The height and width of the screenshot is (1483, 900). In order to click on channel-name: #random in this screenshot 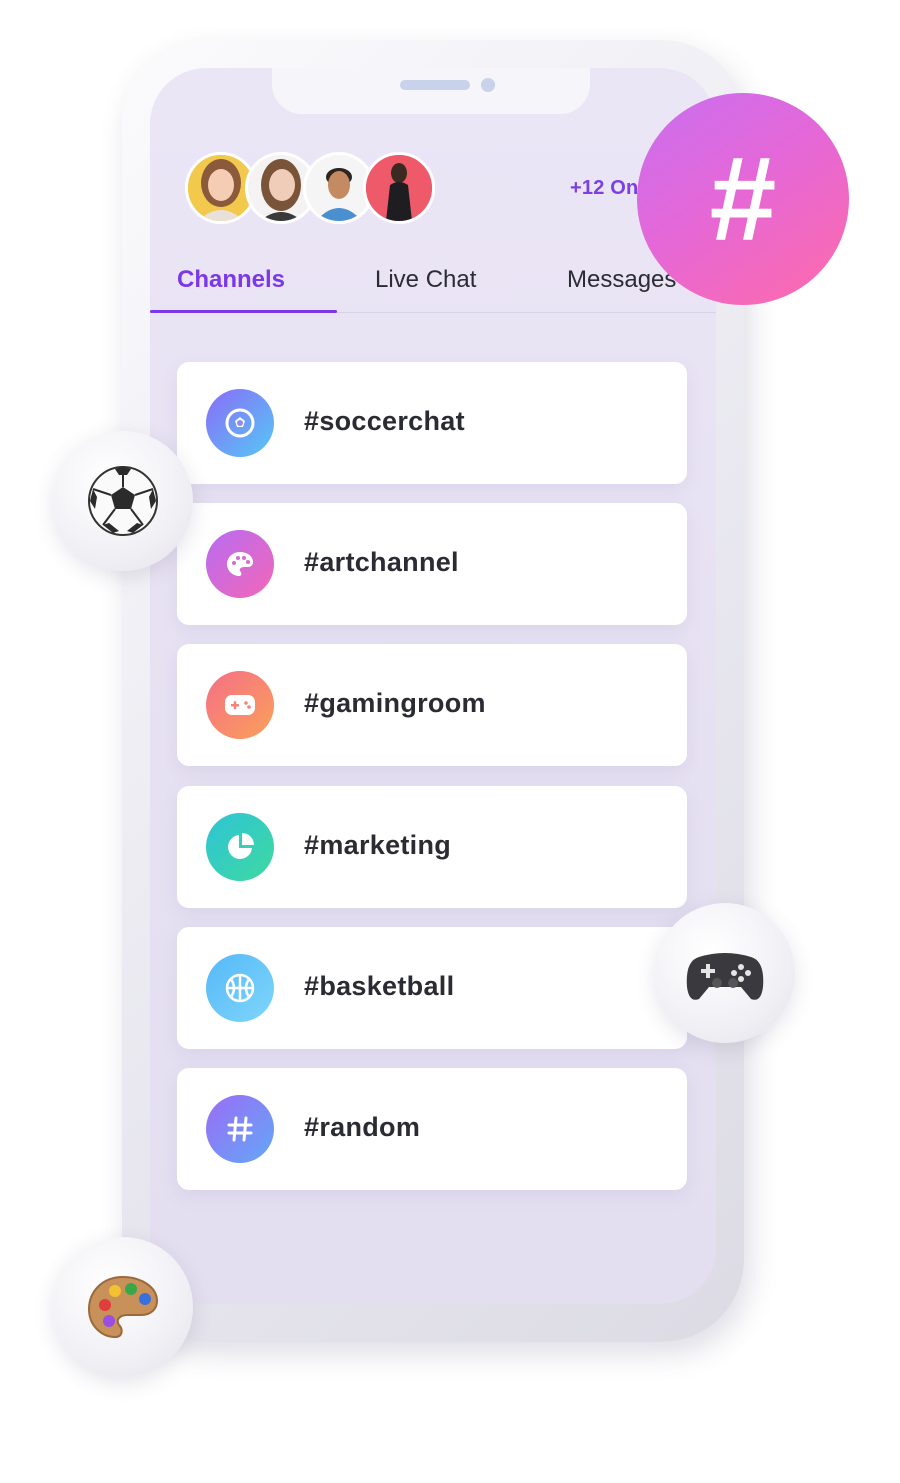, I will do `click(362, 1127)`.